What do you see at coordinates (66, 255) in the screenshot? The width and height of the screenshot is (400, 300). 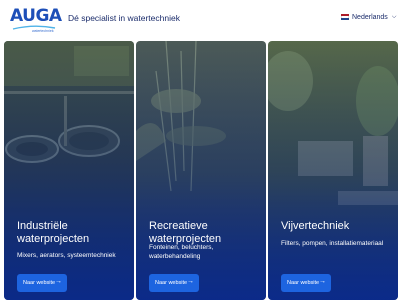 I see `card-subtitle: Mixers, aerators, systeemtechniek` at bounding box center [66, 255].